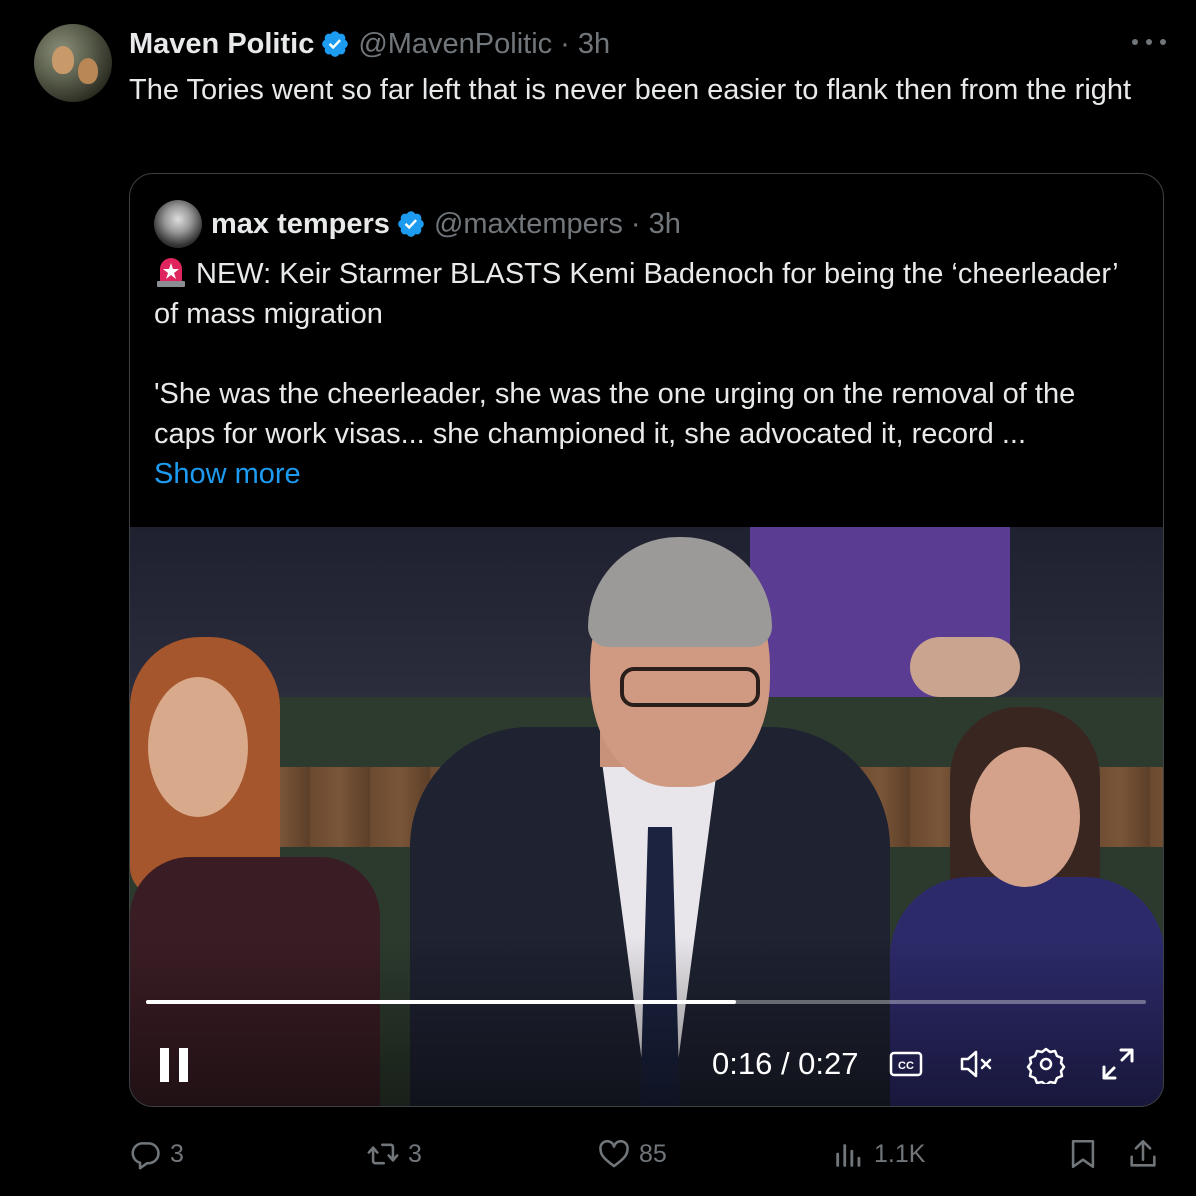 The width and height of the screenshot is (1196, 1196). I want to click on bookmark-icon, so click(1083, 1154).